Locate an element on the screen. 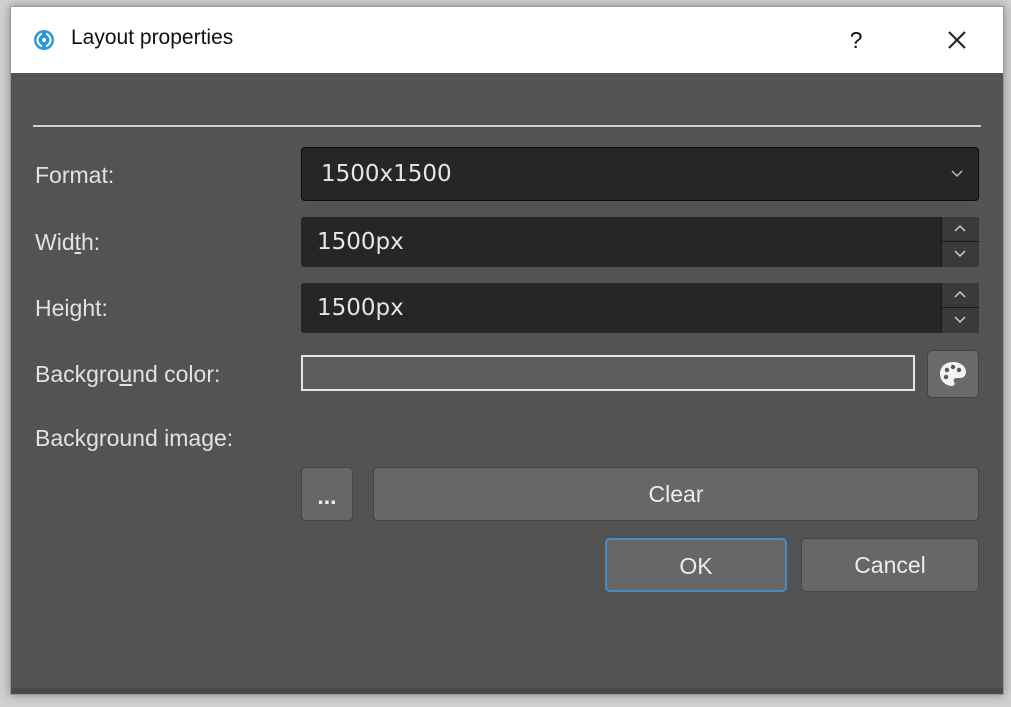 The height and width of the screenshot is (707, 1011). background-image-label: Background image: is located at coordinates (134, 438).